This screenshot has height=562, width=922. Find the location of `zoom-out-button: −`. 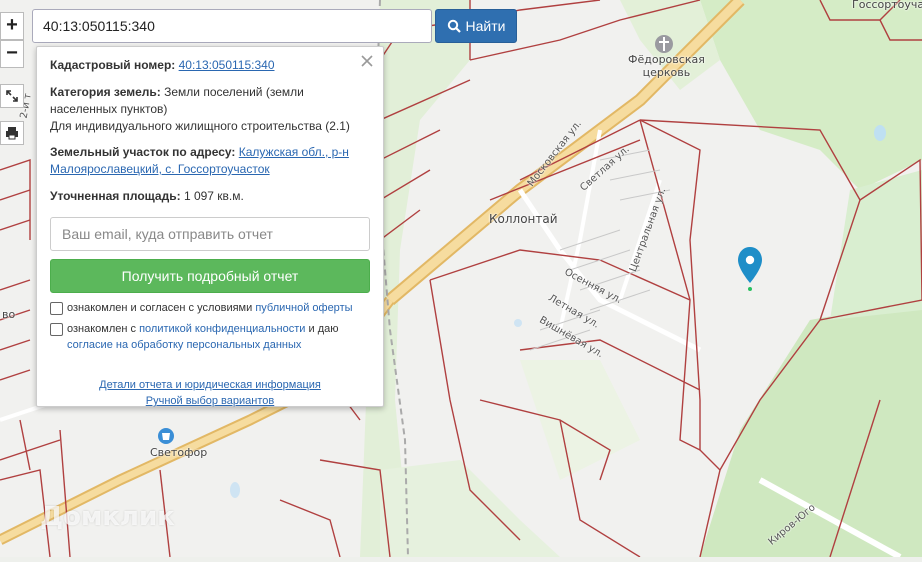

zoom-out-button: − is located at coordinates (12, 54).